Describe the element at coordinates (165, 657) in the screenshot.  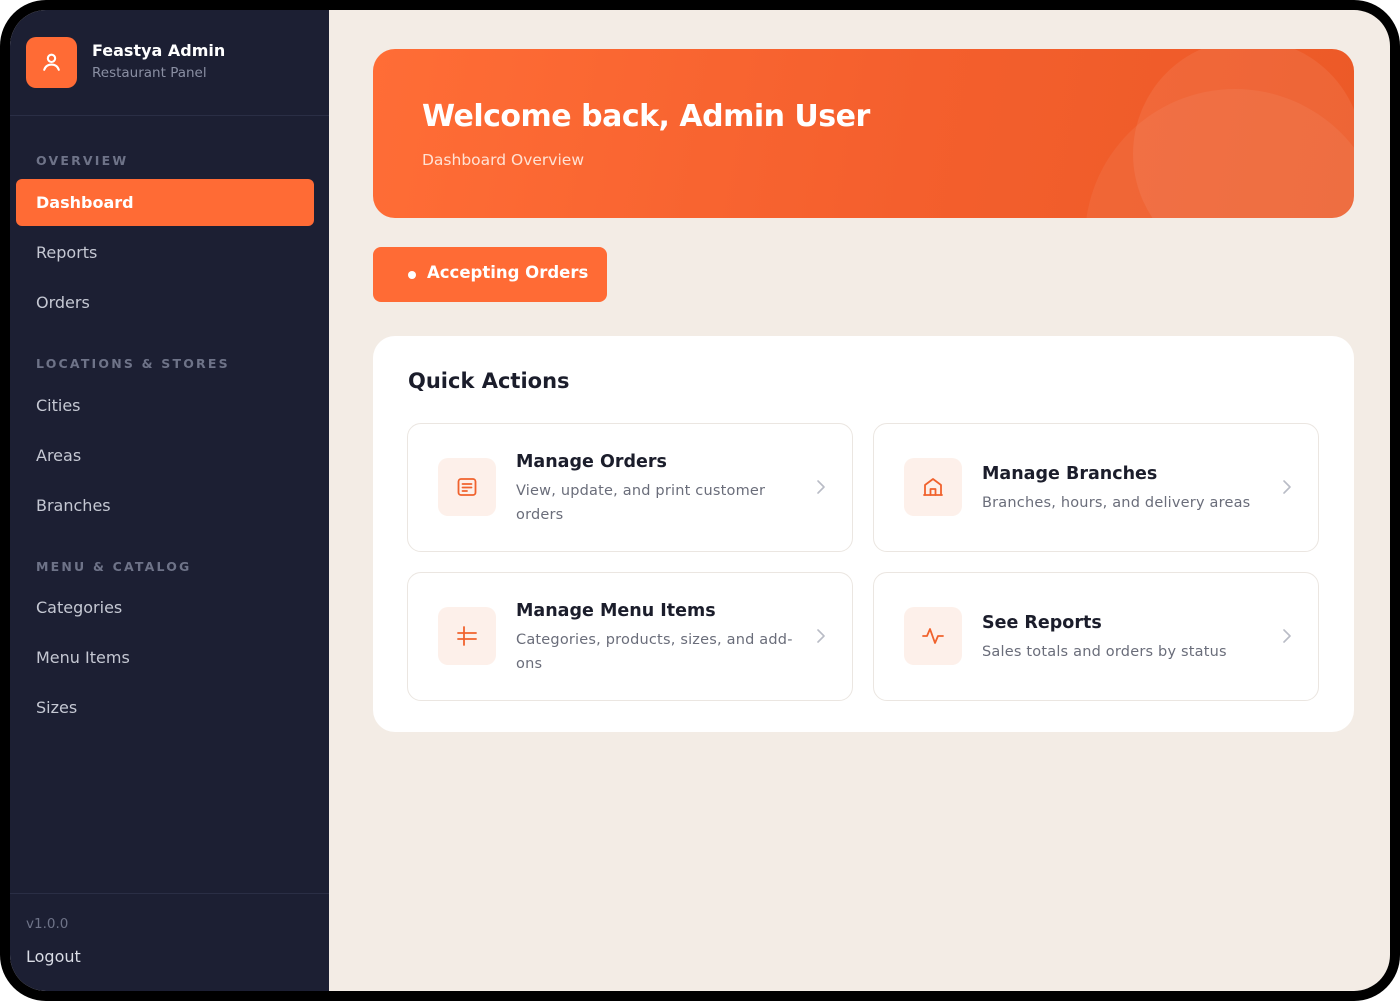
I see `sidebar-item-menu-items: Menu Items` at that location.